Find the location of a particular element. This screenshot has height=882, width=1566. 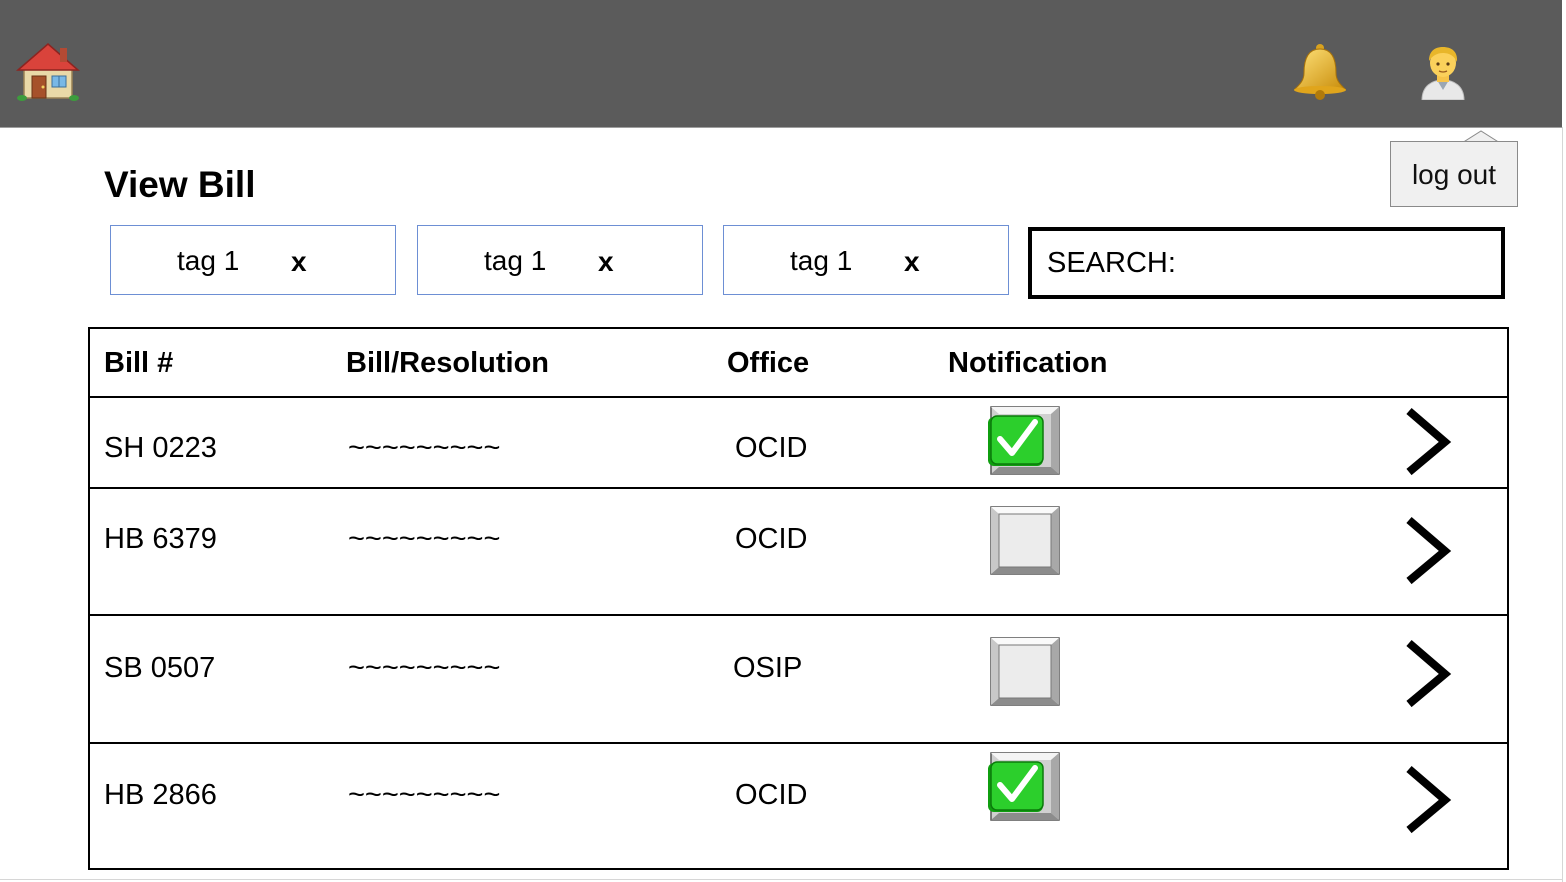

page-edge-divider is located at coordinates (1562, 504).